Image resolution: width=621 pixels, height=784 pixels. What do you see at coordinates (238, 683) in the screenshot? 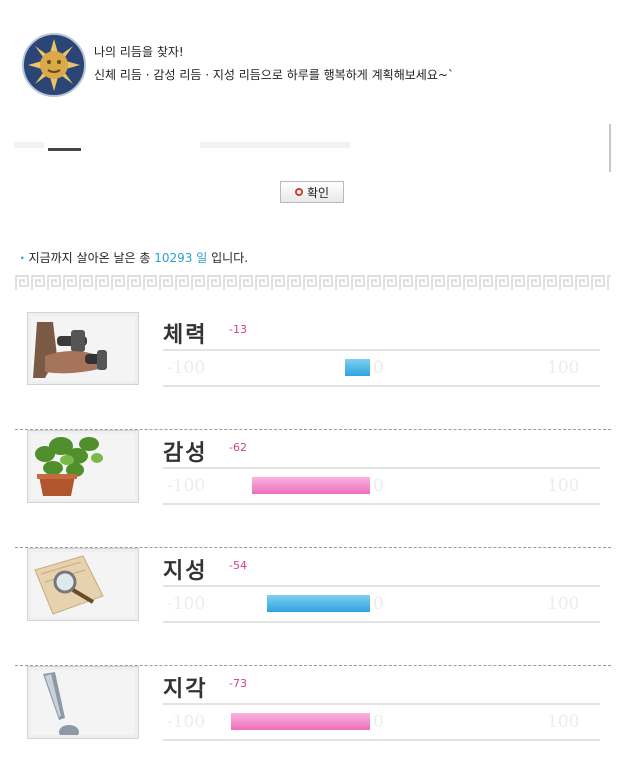
I see `rhythm-value: -73` at bounding box center [238, 683].